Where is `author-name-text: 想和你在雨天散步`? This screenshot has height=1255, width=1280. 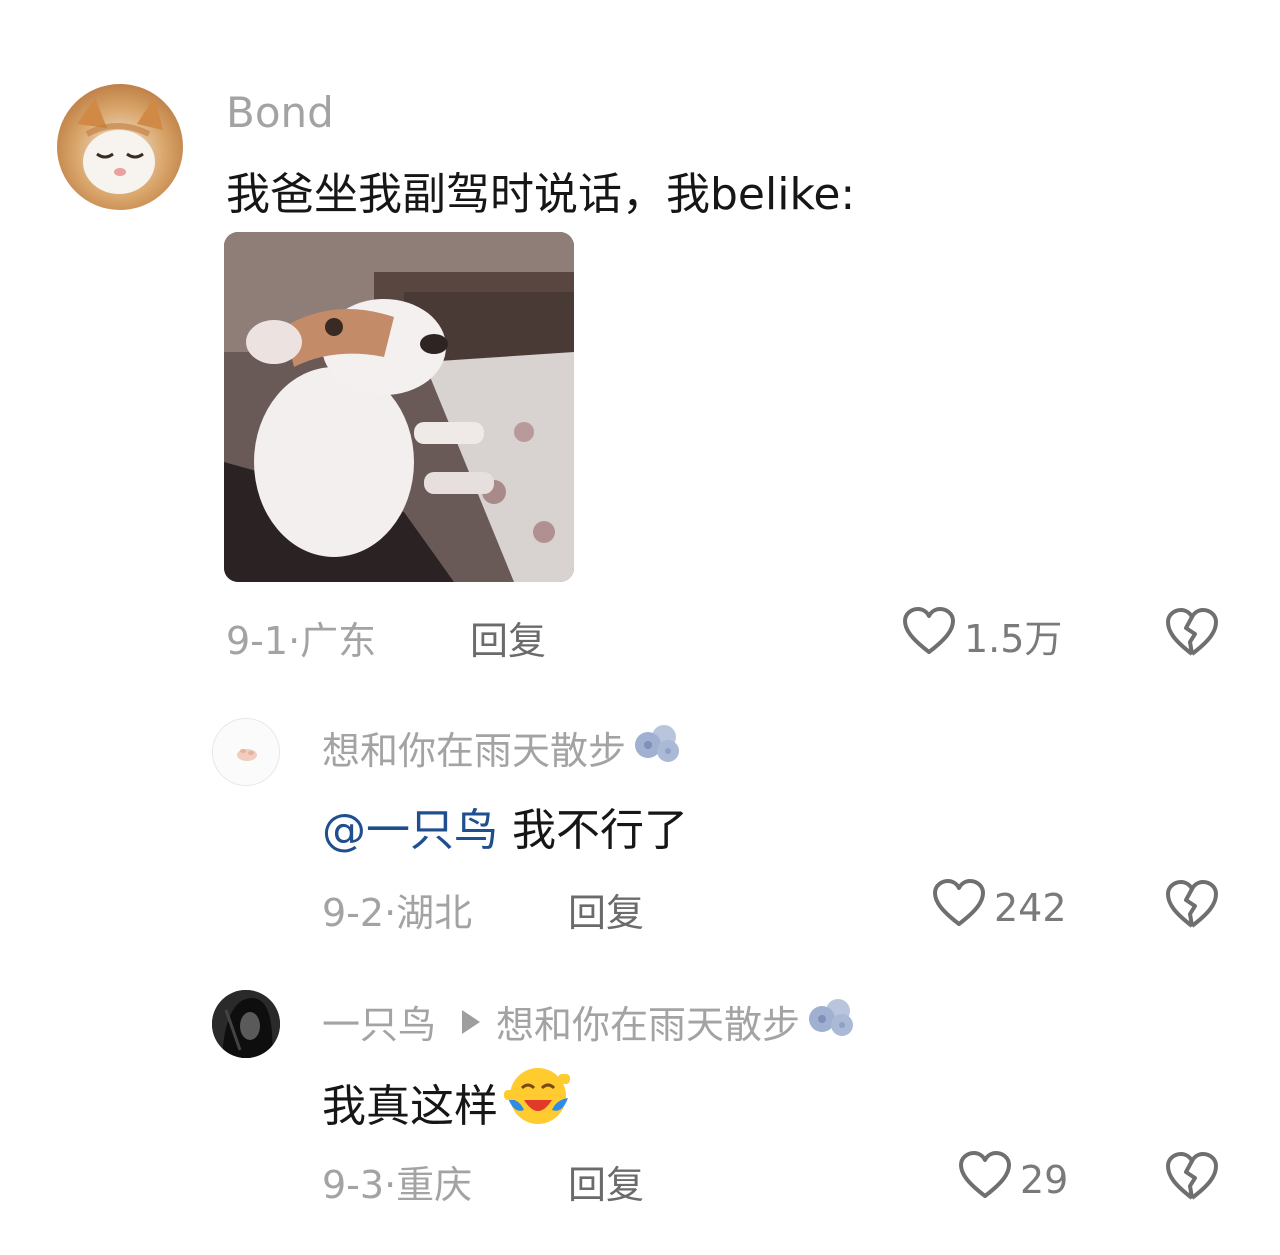
author-name-text: 想和你在雨天散步 is located at coordinates (474, 751).